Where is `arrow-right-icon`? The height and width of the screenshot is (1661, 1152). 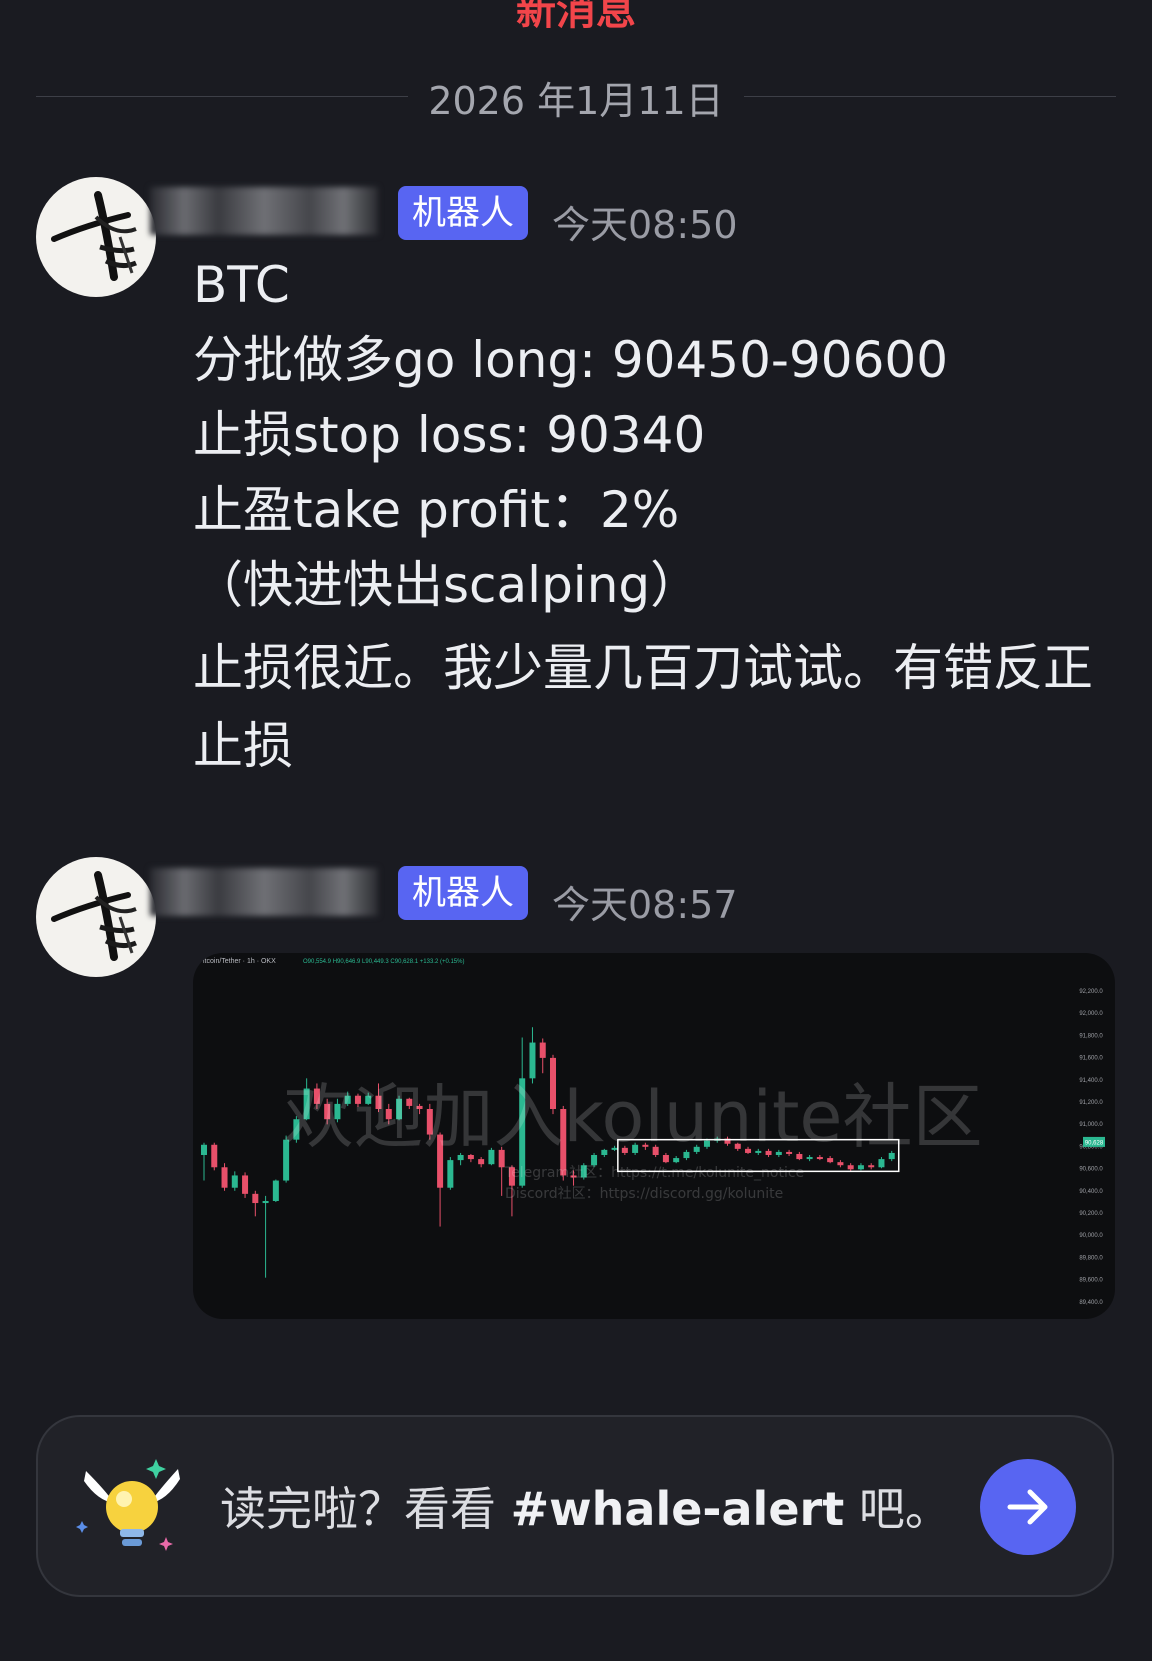
arrow-right-icon is located at coordinates (1027, 1507).